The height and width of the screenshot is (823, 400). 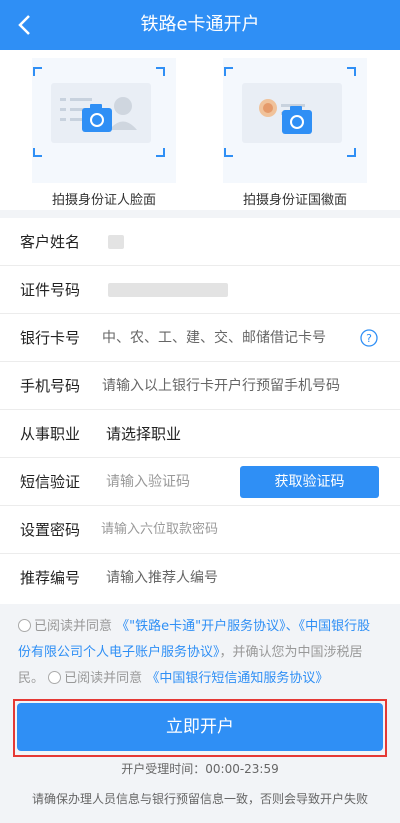 I want to click on id-back-label: 拍摄身份证国徽面, so click(x=294, y=200).